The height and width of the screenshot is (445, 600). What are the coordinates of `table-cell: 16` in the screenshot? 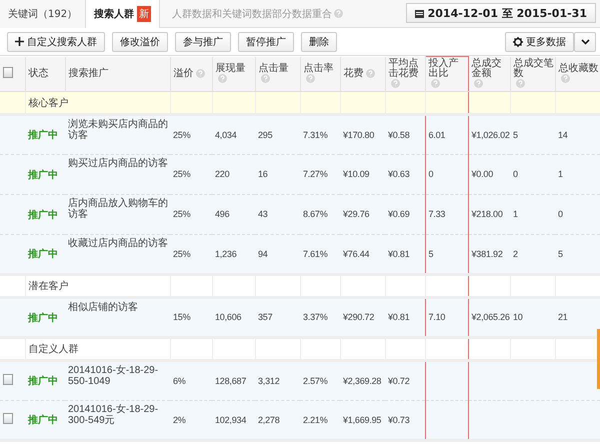 It's located at (263, 174).